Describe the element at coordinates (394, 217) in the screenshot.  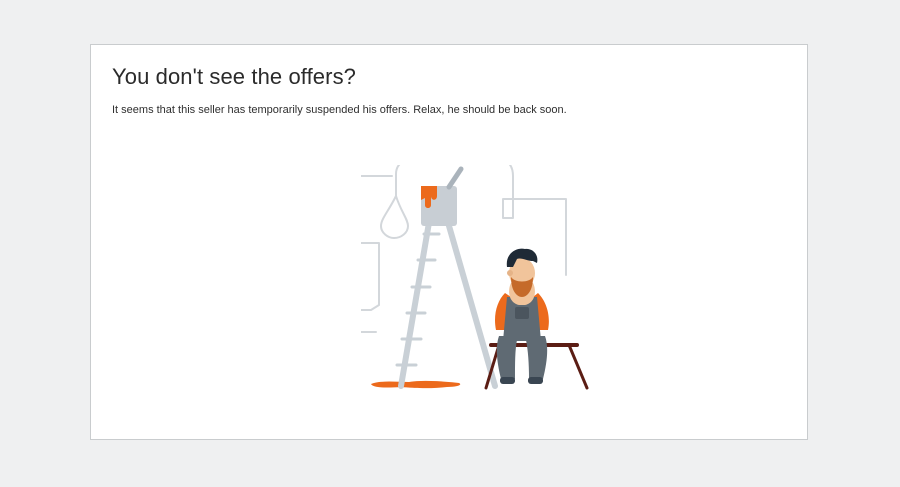
I see `drop-outline` at that location.